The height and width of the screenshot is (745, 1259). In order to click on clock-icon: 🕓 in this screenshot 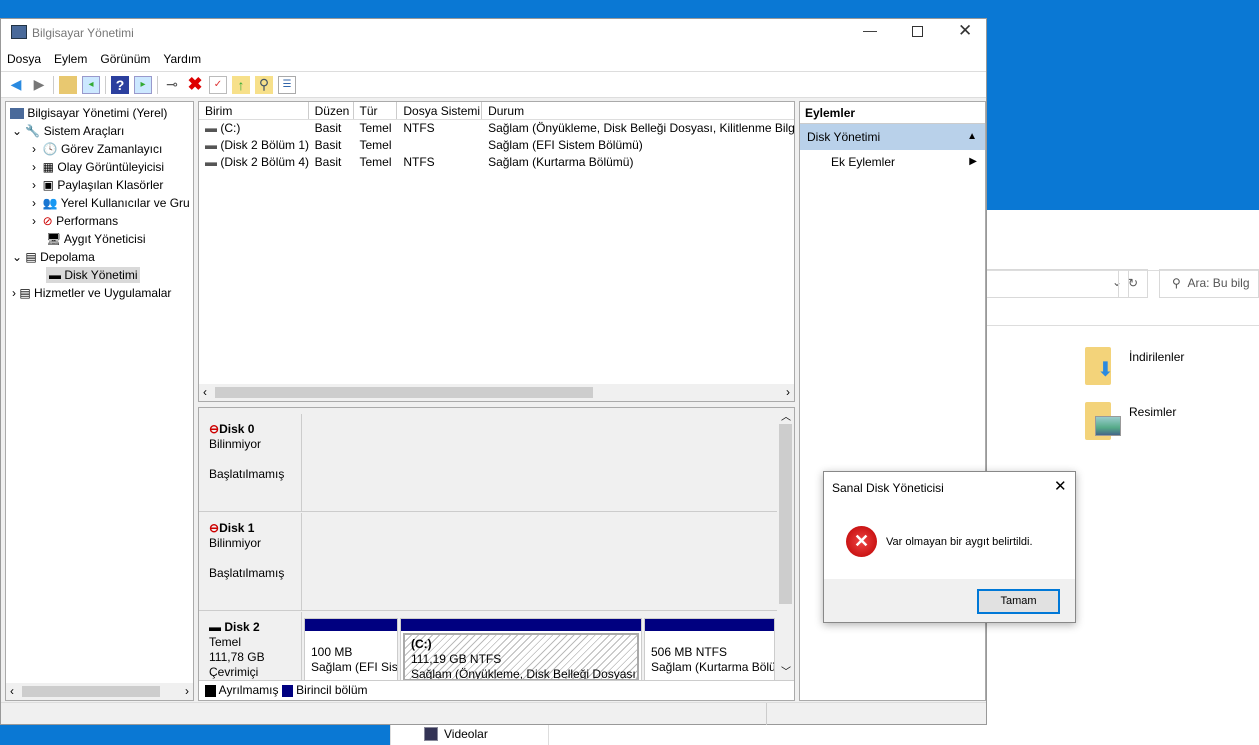, I will do `click(50, 149)`.